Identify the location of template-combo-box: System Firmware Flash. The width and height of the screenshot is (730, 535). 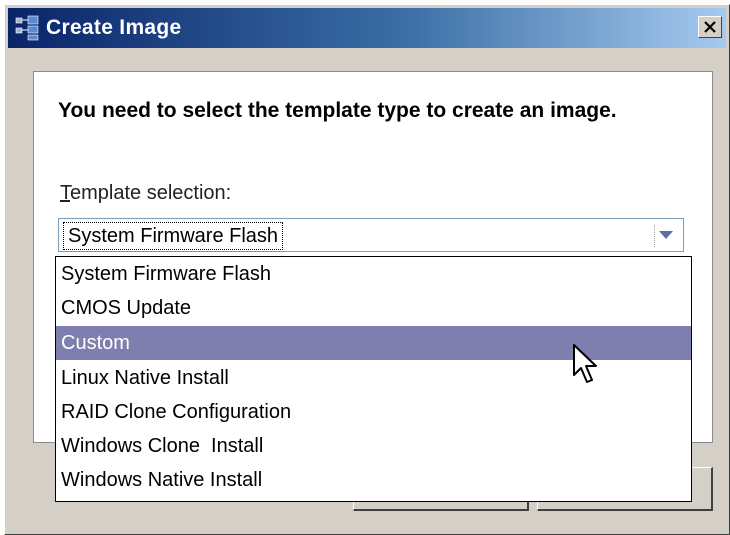
(371, 235).